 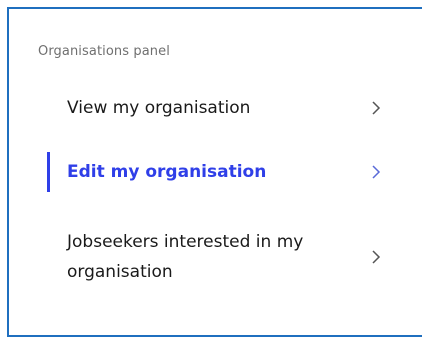 I want to click on nav-item-view-organisation: View my organisation, so click(x=219, y=108).